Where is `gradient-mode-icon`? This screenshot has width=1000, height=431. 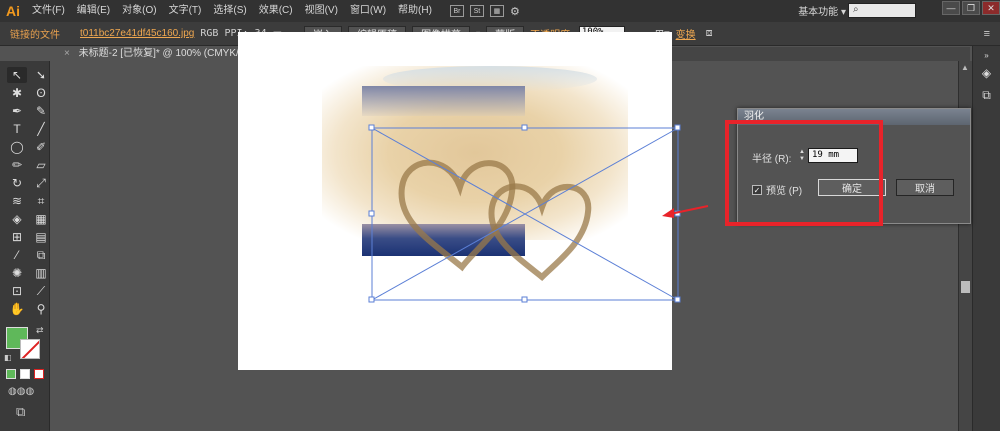 gradient-mode-icon is located at coordinates (25, 374).